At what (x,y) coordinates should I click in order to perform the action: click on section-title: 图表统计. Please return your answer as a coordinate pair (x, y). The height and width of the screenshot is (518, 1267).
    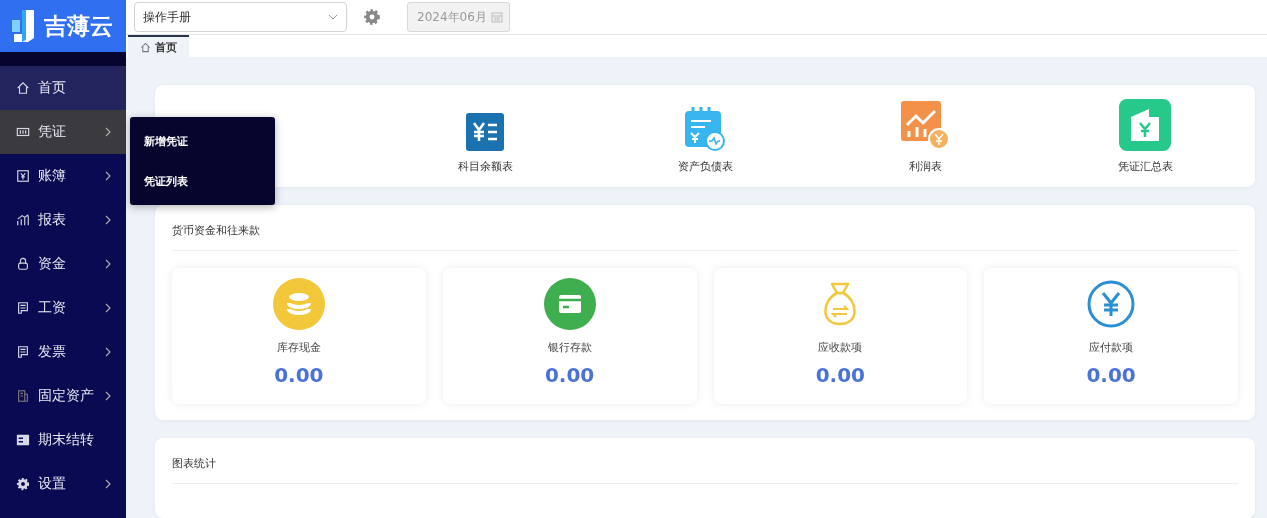
    Looking at the image, I should click on (705, 467).